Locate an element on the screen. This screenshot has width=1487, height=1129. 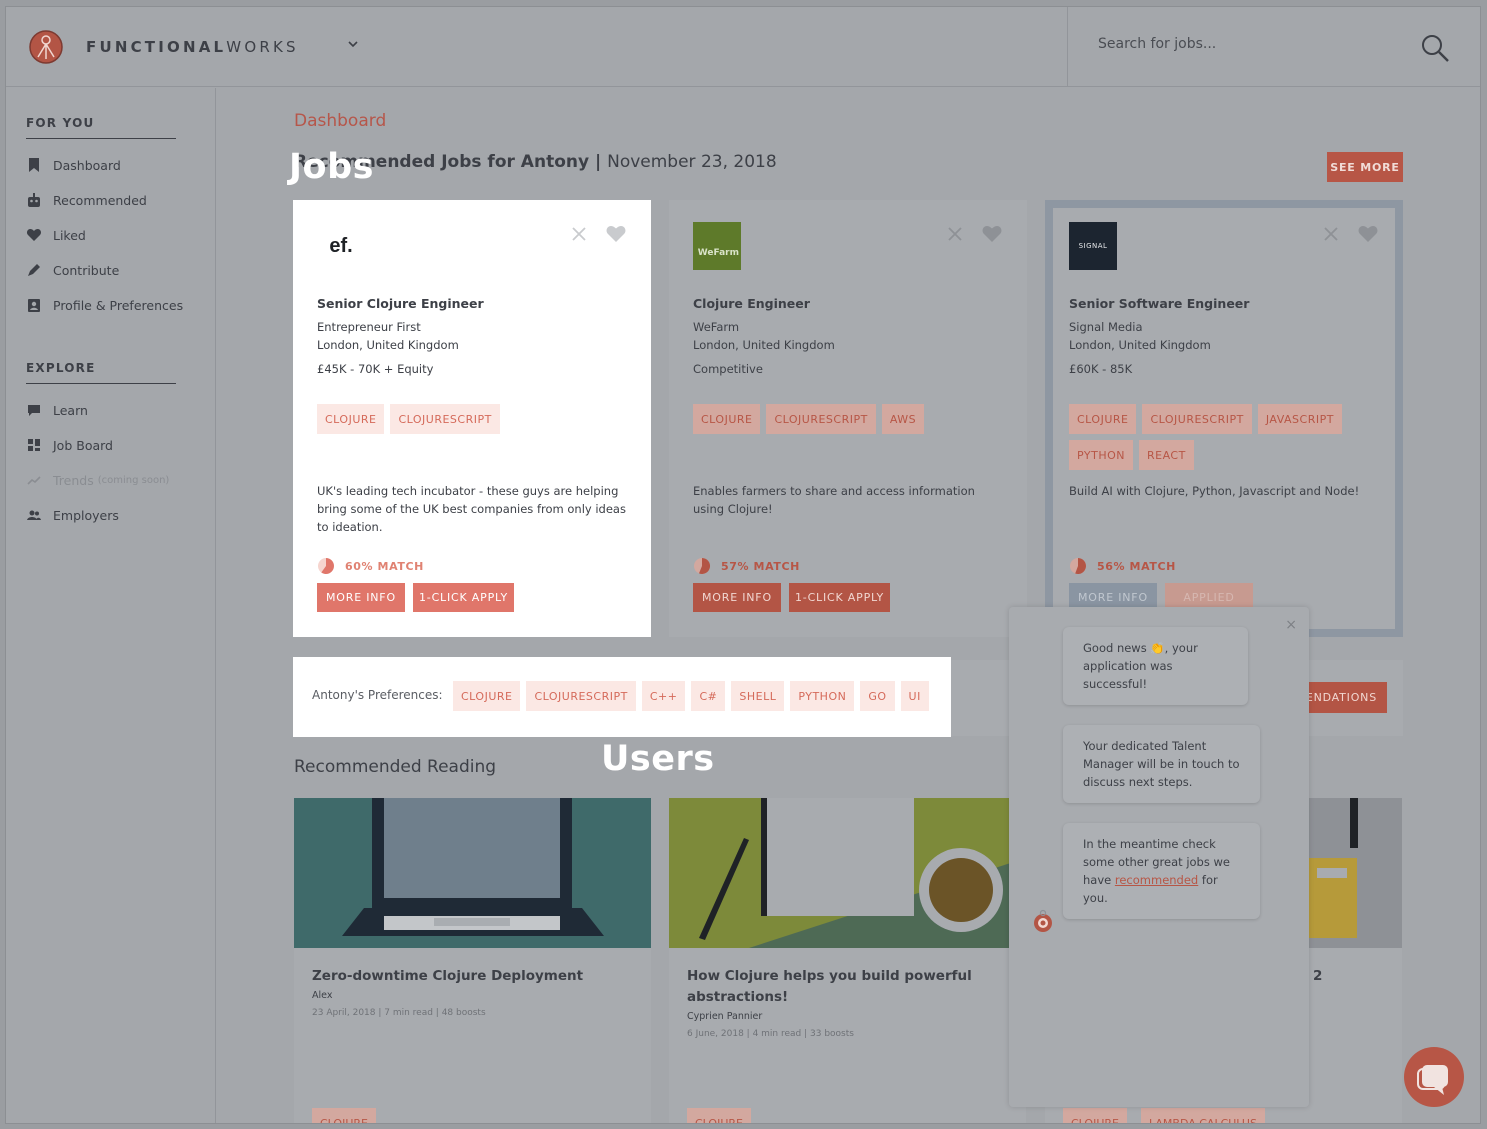
chat-message-line: Good news 👏, your is located at coordinates (1140, 648).